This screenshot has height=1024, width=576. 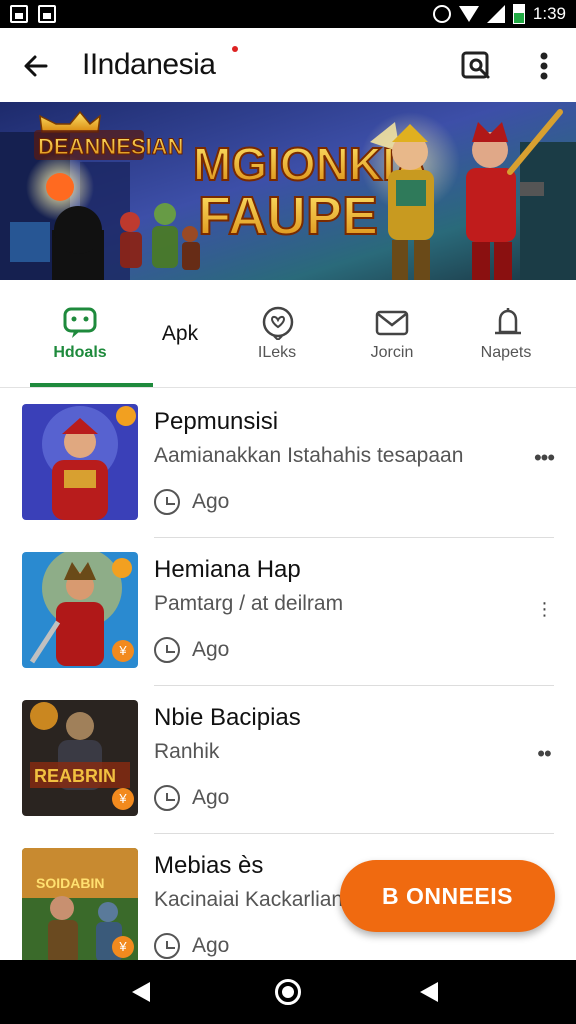 I want to click on banner-logo-text: DEANNESIAN, so click(x=110, y=146).